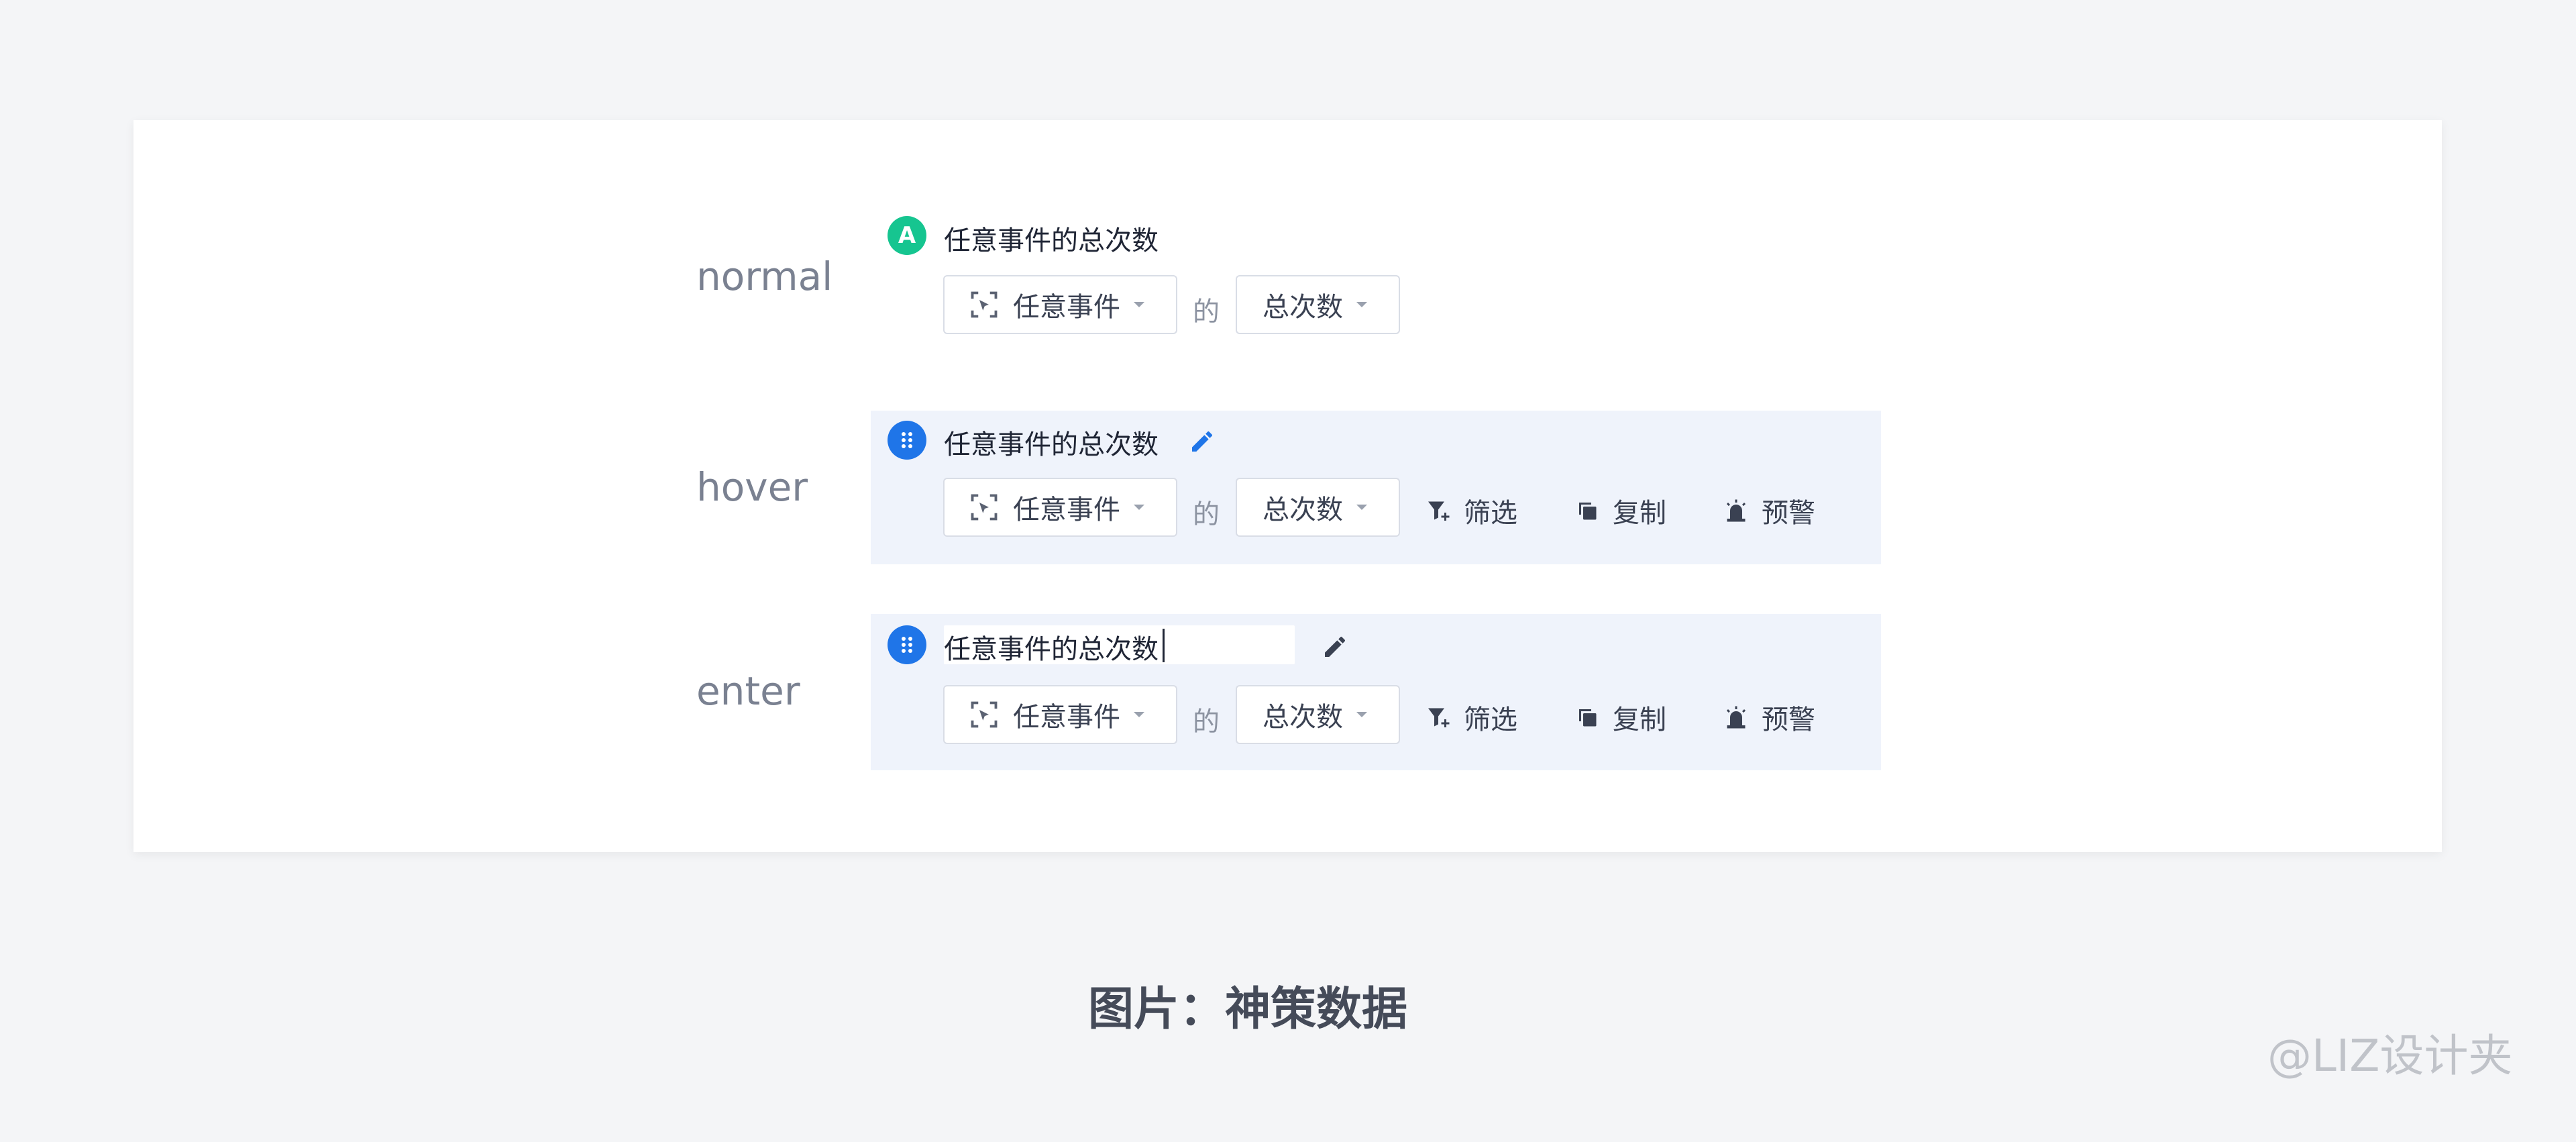 The width and height of the screenshot is (2576, 1142). Describe the element at coordinates (1164, 645) in the screenshot. I see `text-caret` at that location.